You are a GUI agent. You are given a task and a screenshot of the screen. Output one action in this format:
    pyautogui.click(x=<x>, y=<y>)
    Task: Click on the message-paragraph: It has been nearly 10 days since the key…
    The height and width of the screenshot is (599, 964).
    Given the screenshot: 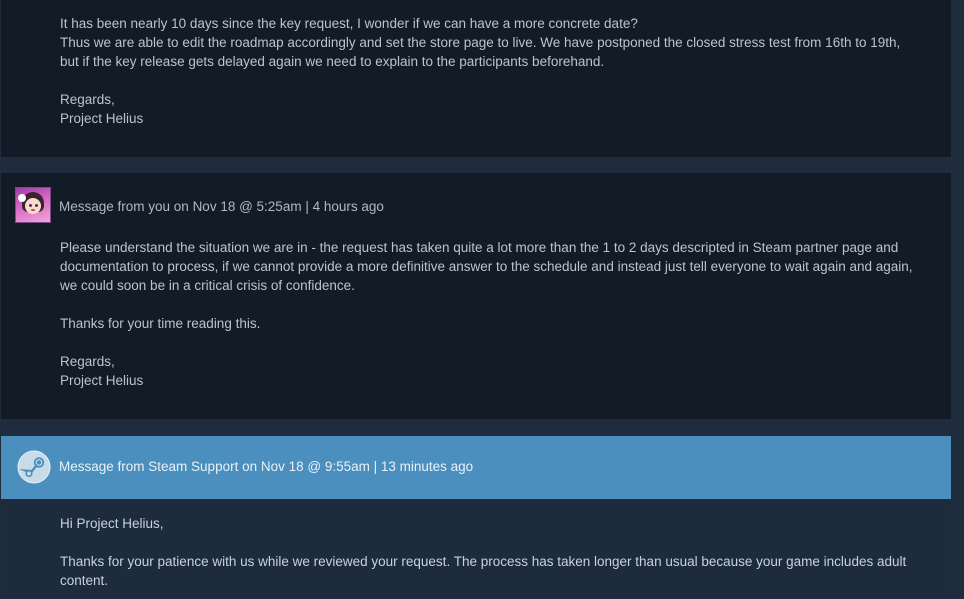 What is the action you would take?
    pyautogui.click(x=349, y=23)
    